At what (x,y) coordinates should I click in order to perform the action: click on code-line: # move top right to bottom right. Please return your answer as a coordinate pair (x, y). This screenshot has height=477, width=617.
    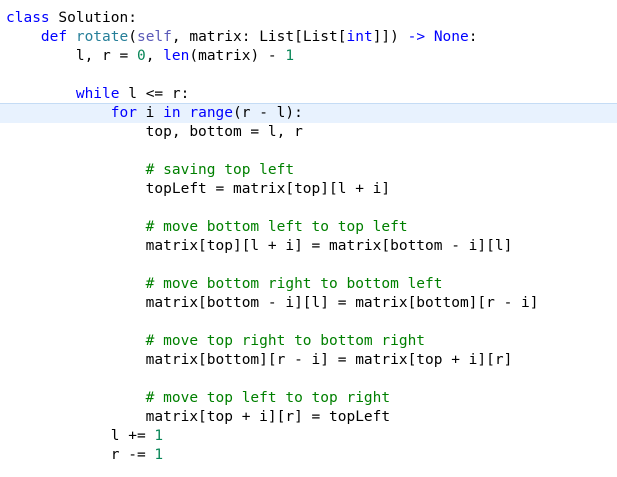
    Looking at the image, I should click on (215, 341).